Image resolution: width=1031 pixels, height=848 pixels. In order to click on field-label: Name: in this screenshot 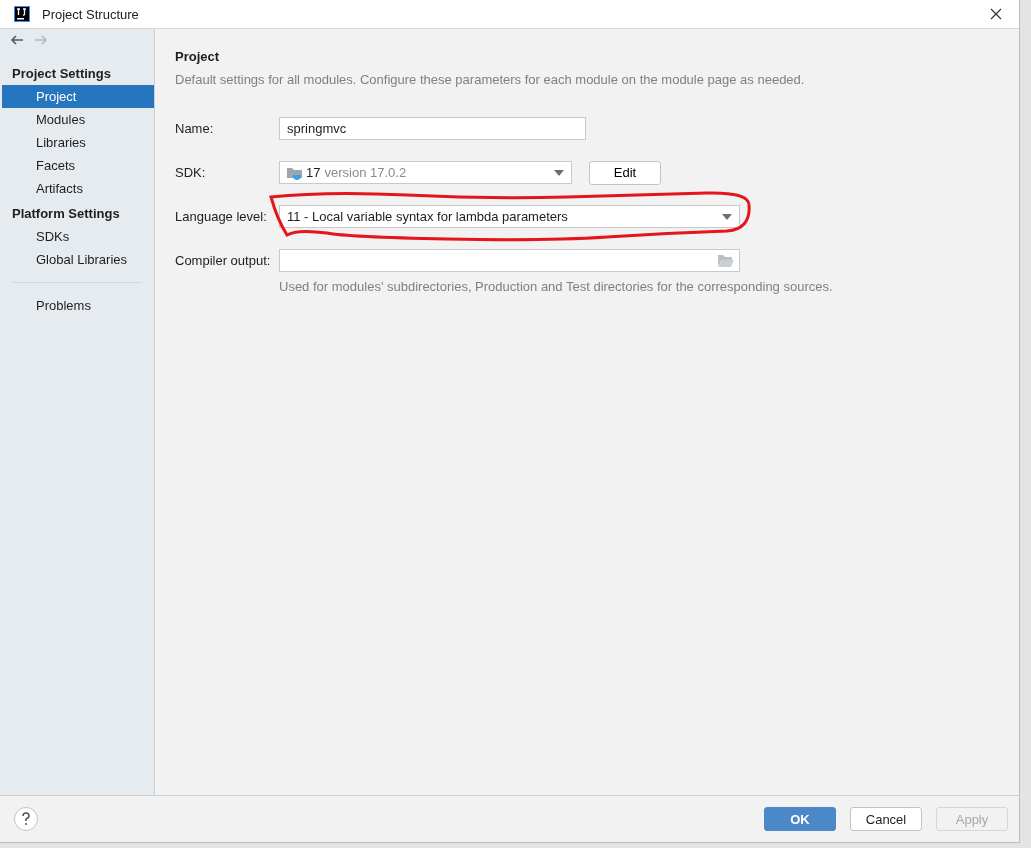, I will do `click(195, 128)`.